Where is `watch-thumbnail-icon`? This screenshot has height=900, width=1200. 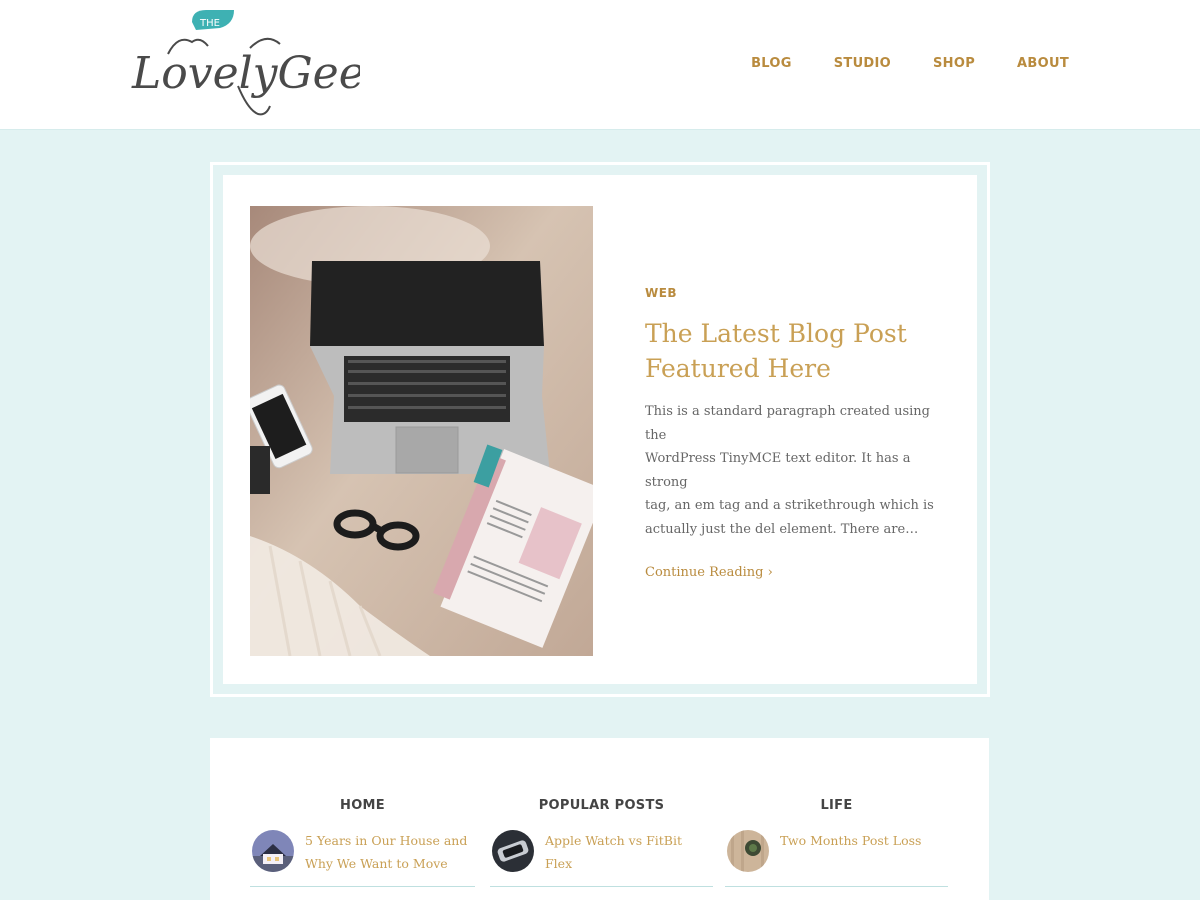 watch-thumbnail-icon is located at coordinates (513, 851).